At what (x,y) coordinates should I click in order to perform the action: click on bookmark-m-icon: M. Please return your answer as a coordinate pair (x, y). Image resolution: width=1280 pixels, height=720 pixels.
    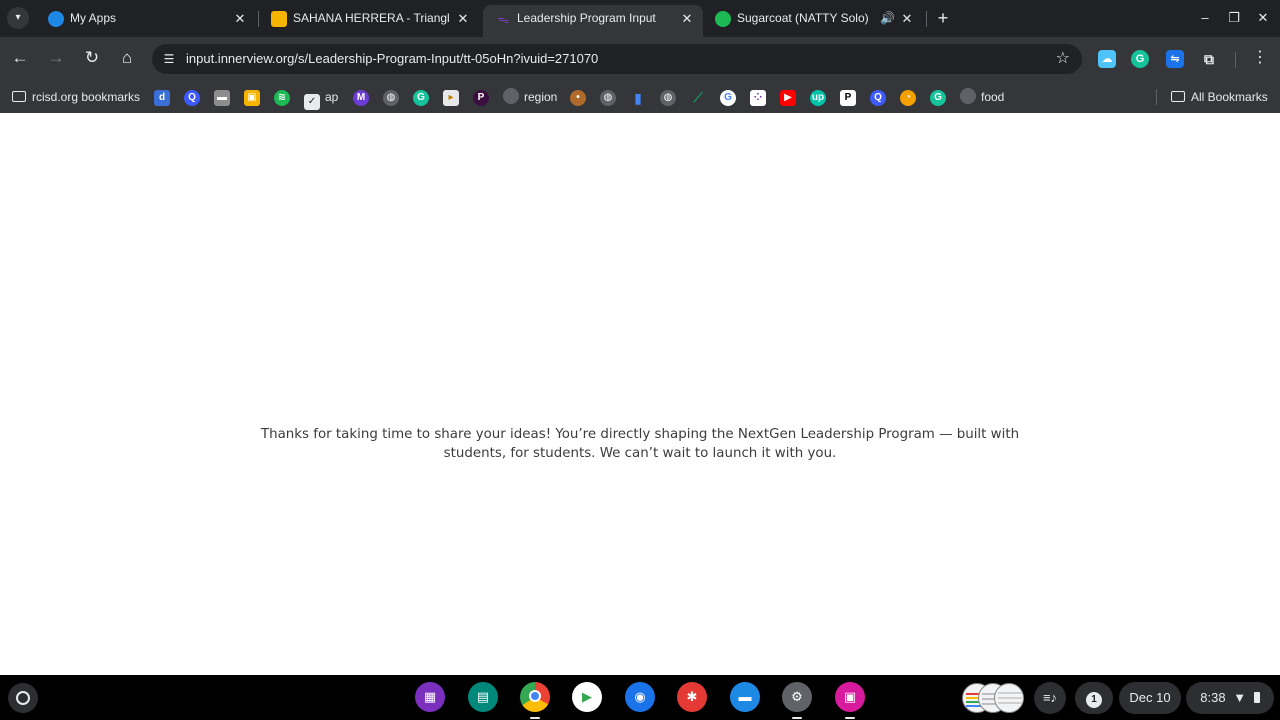
    Looking at the image, I should click on (361, 98).